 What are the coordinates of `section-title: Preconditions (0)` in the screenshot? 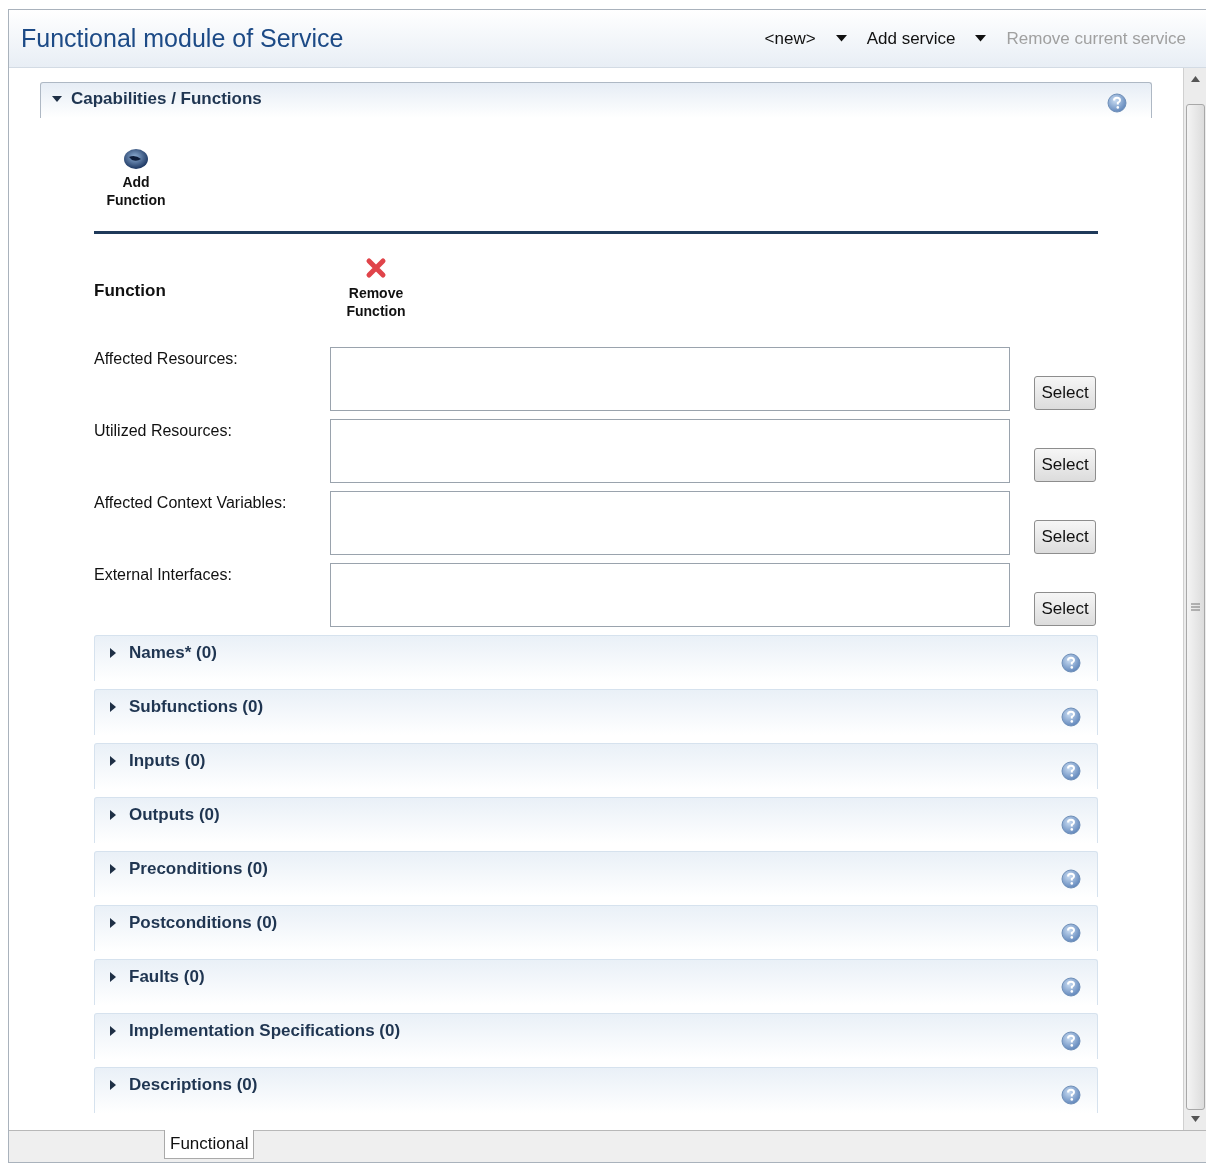 It's located at (198, 869).